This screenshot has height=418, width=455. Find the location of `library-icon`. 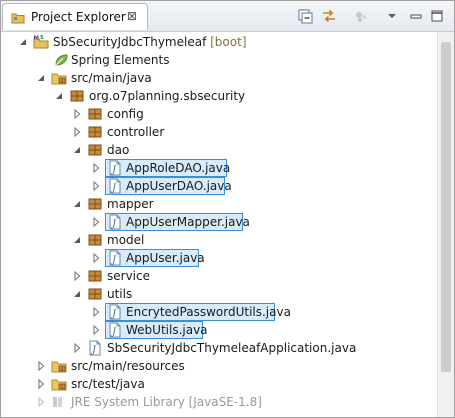

library-icon is located at coordinates (57, 402).